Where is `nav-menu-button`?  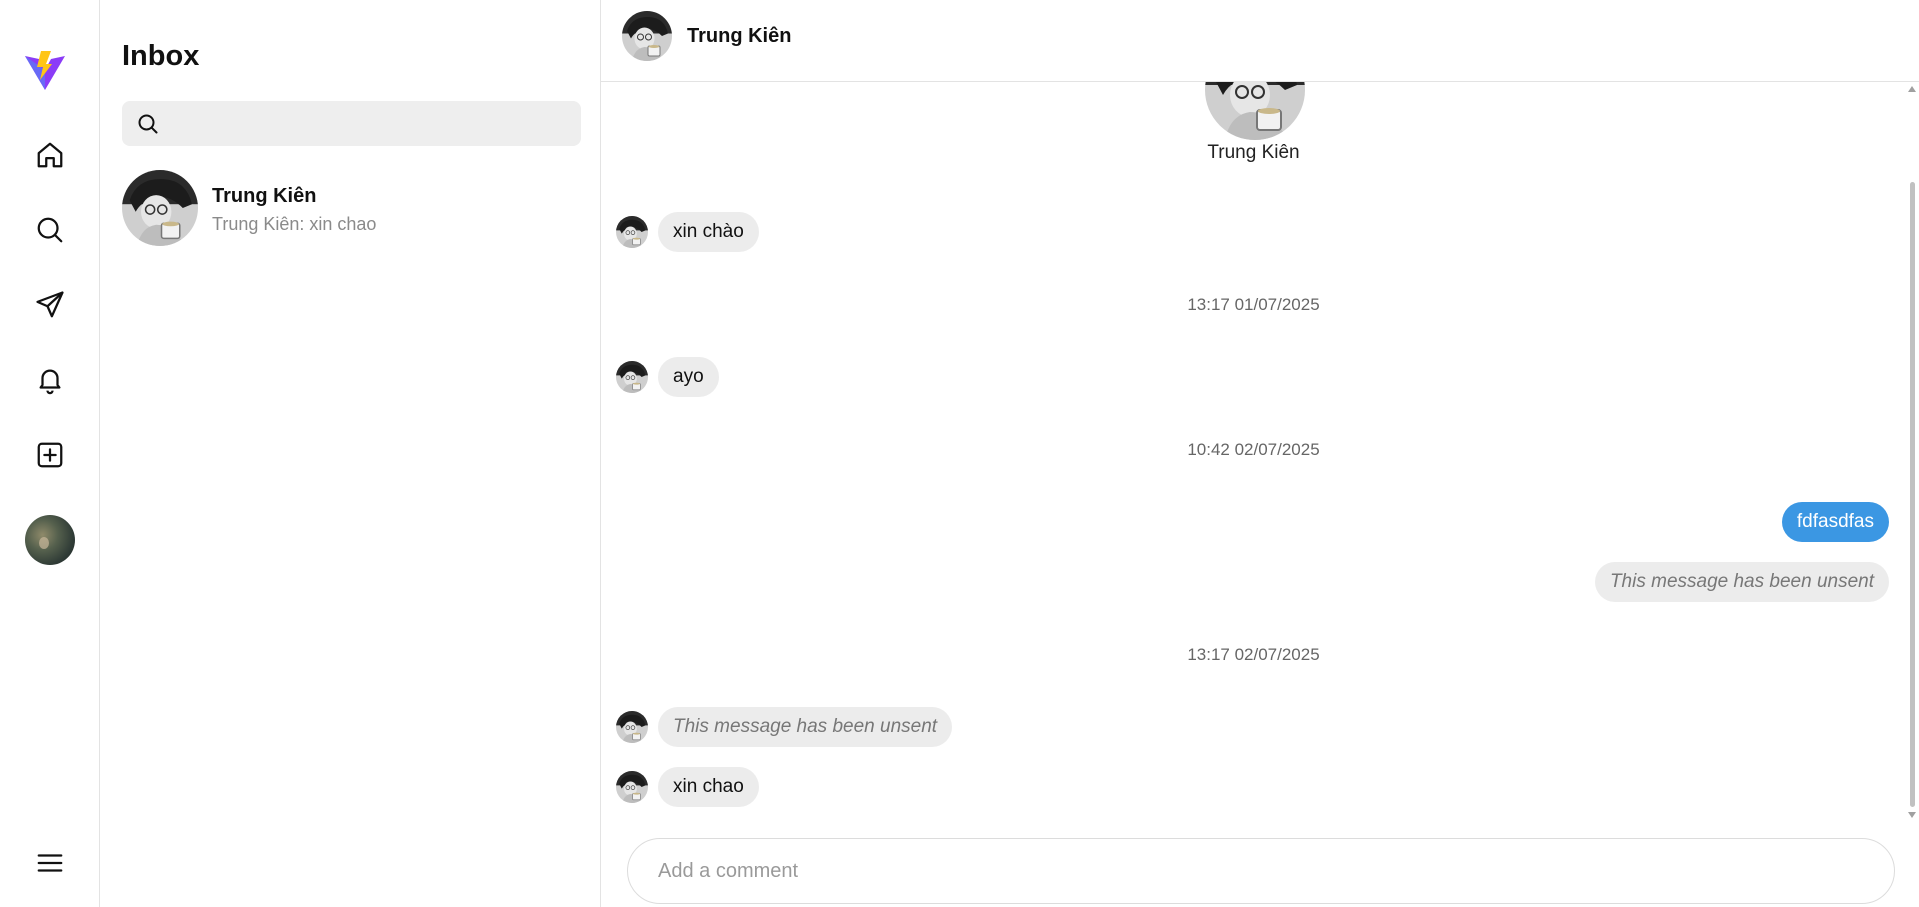
nav-menu-button is located at coordinates (50, 863).